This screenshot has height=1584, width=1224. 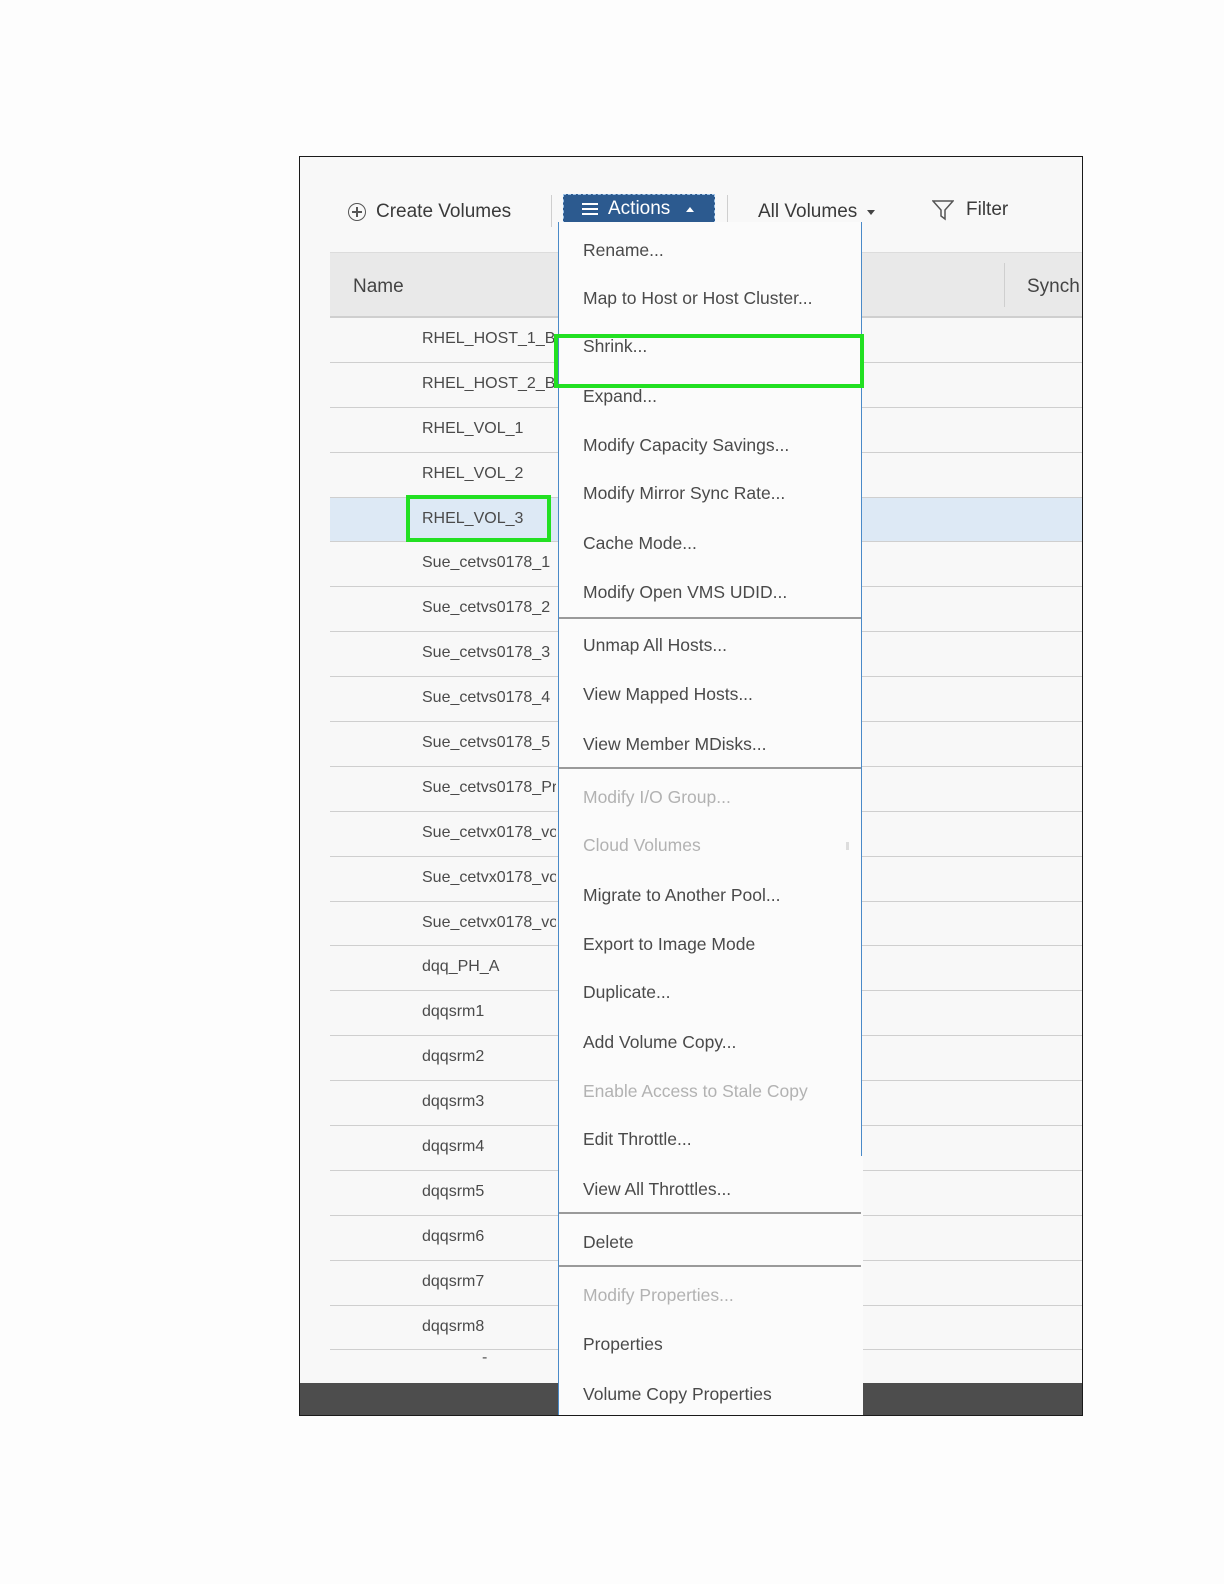 What do you see at coordinates (444, 211) in the screenshot?
I see `create-volumes-label: Create Volumes` at bounding box center [444, 211].